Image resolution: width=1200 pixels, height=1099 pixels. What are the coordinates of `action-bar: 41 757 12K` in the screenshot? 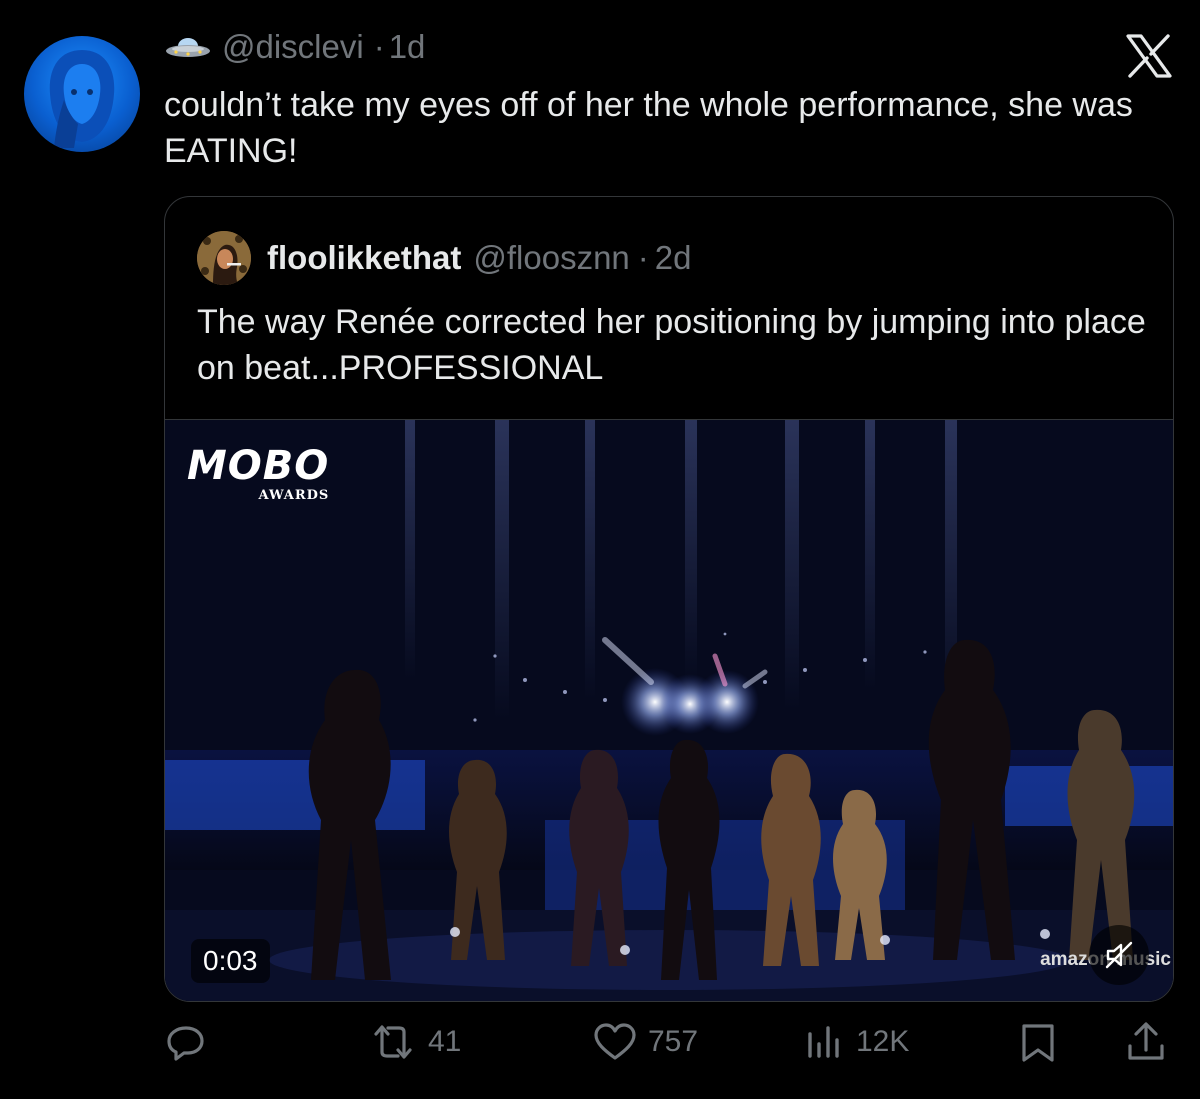 It's located at (600, 1050).